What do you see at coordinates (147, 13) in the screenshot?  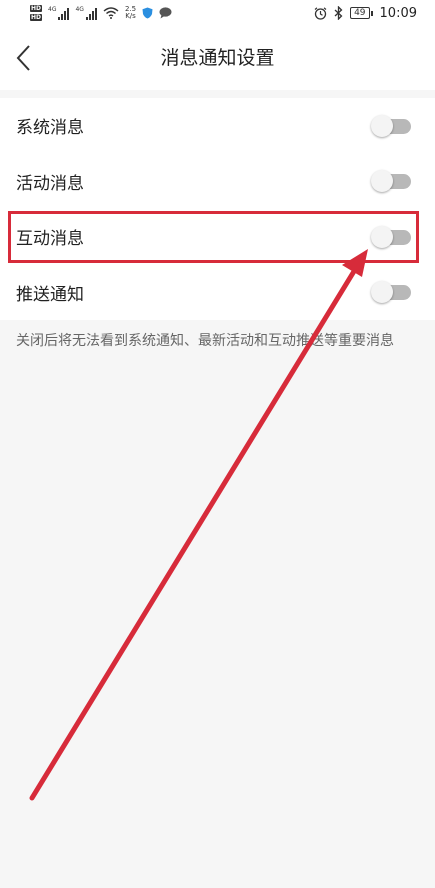 I see `shield-icon` at bounding box center [147, 13].